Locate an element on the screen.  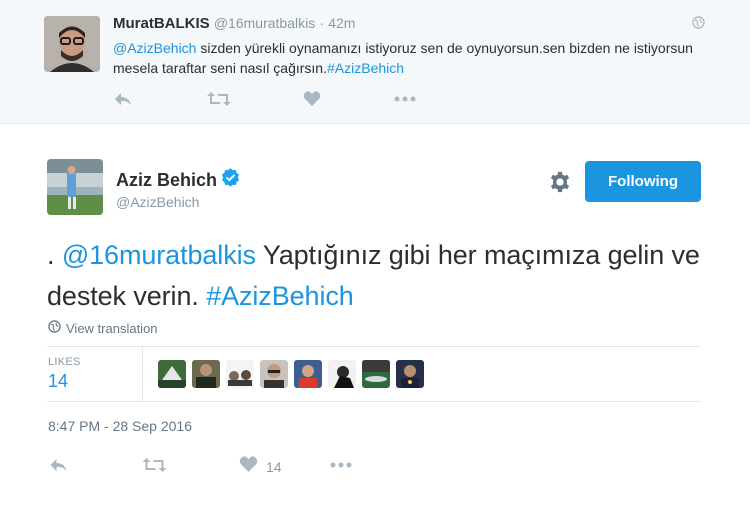
reply-mention-link: @AzizBehich is located at coordinates (154, 48).